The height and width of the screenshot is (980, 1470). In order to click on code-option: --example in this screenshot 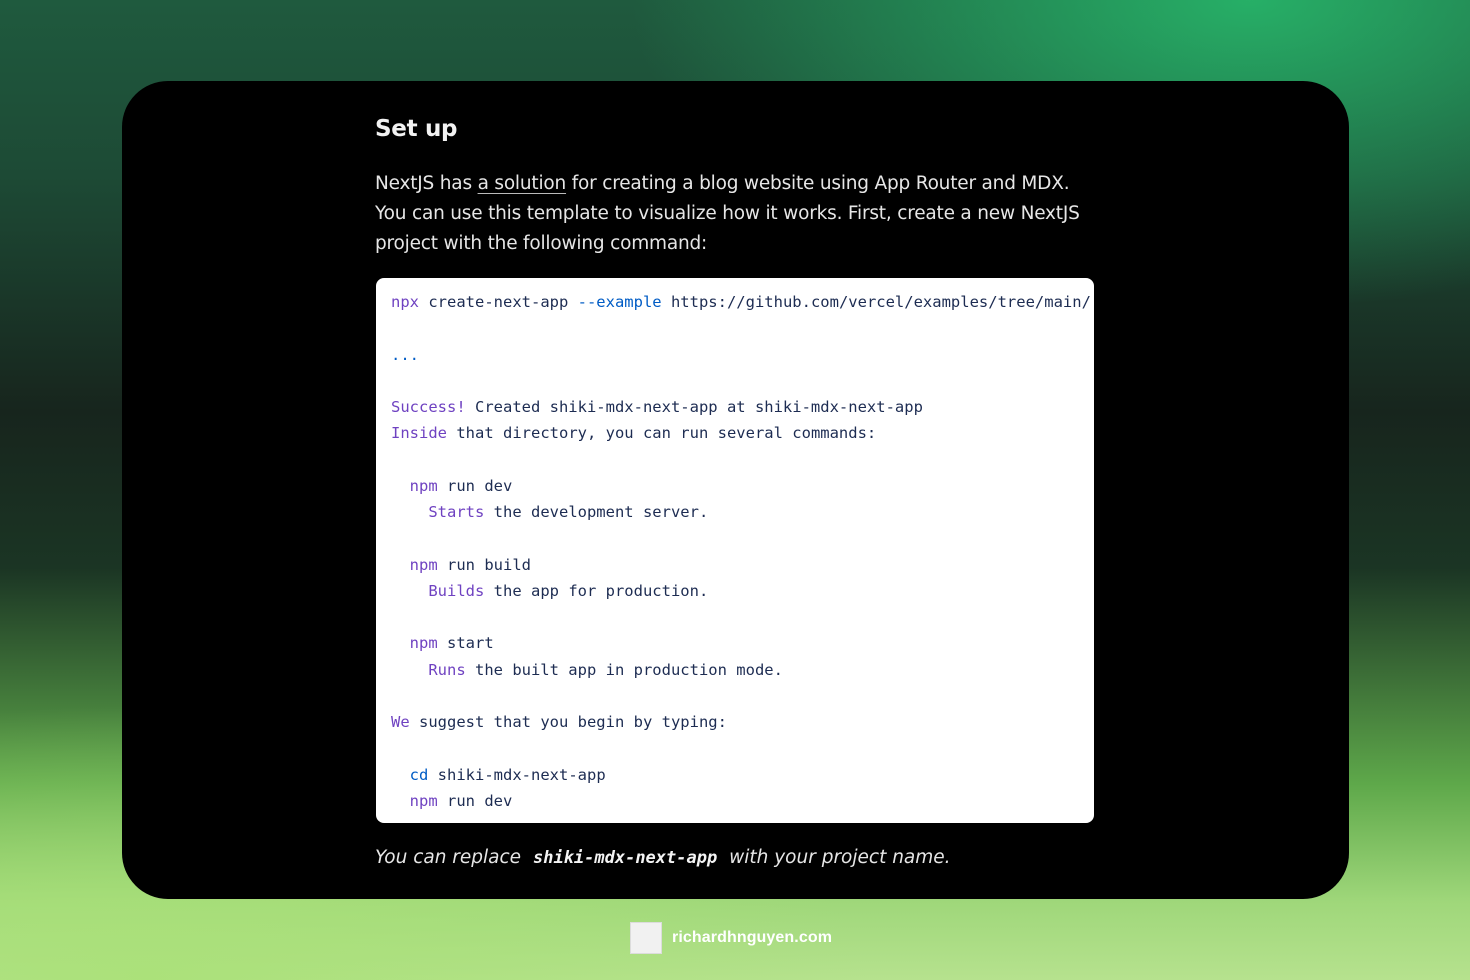, I will do `click(619, 302)`.